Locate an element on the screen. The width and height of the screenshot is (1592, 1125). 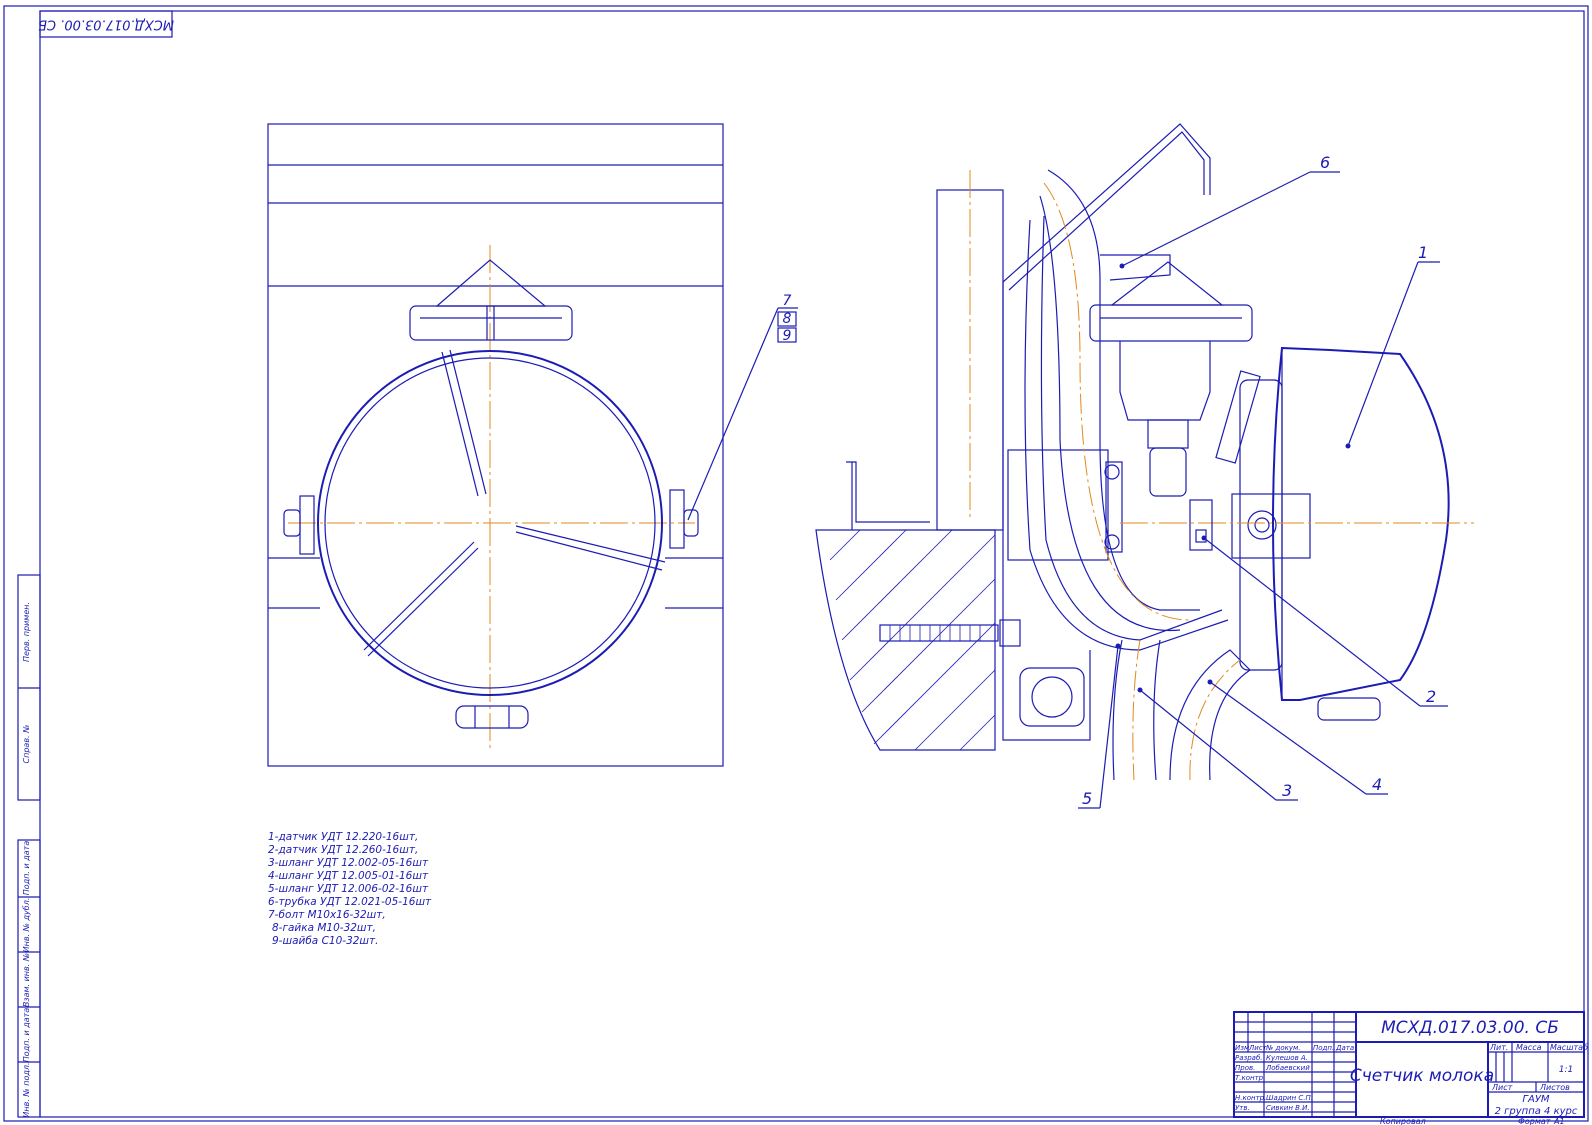
parts-list-item: 6-трубка УДТ 12.021-05-16шт is located at coordinates (350, 902).